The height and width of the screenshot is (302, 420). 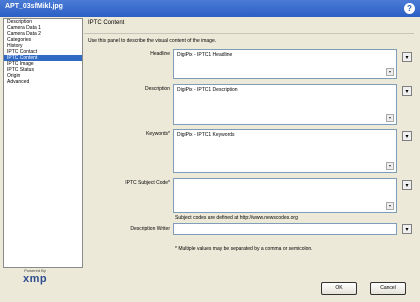 What do you see at coordinates (35, 279) in the screenshot?
I see `xmp-brand: xmp` at bounding box center [35, 279].